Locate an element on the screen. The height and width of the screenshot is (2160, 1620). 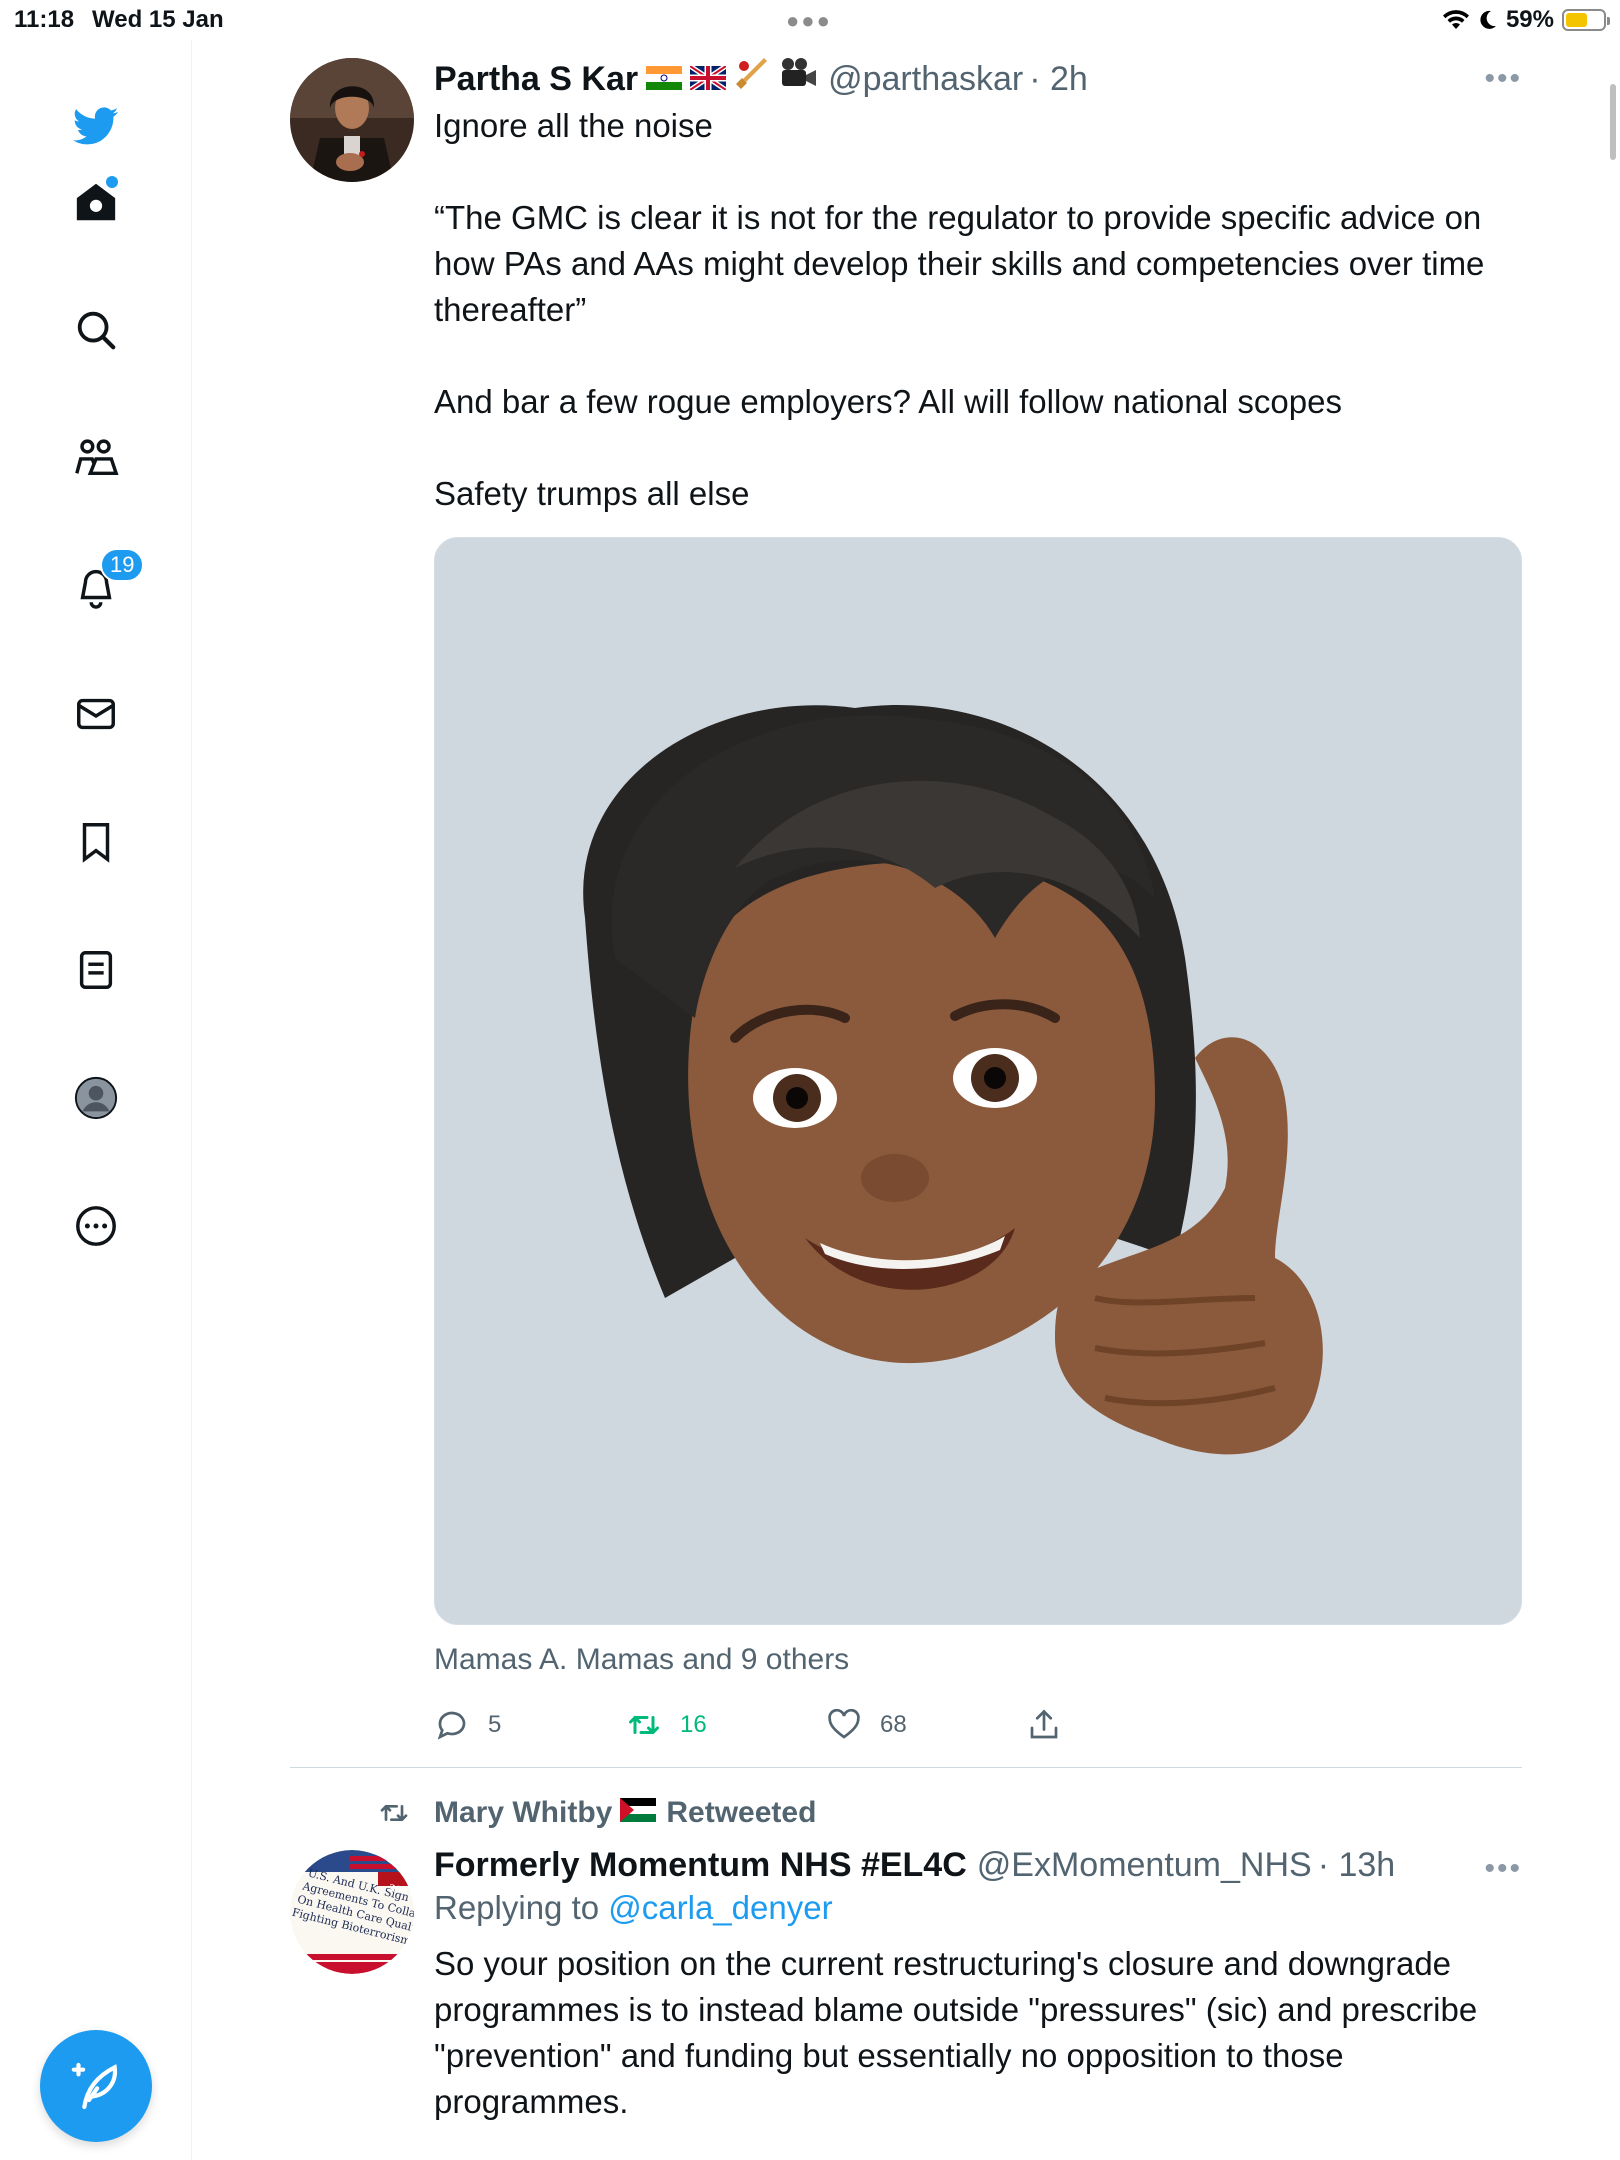
replying-to-handle: @carla_denyer is located at coordinates (720, 1907).